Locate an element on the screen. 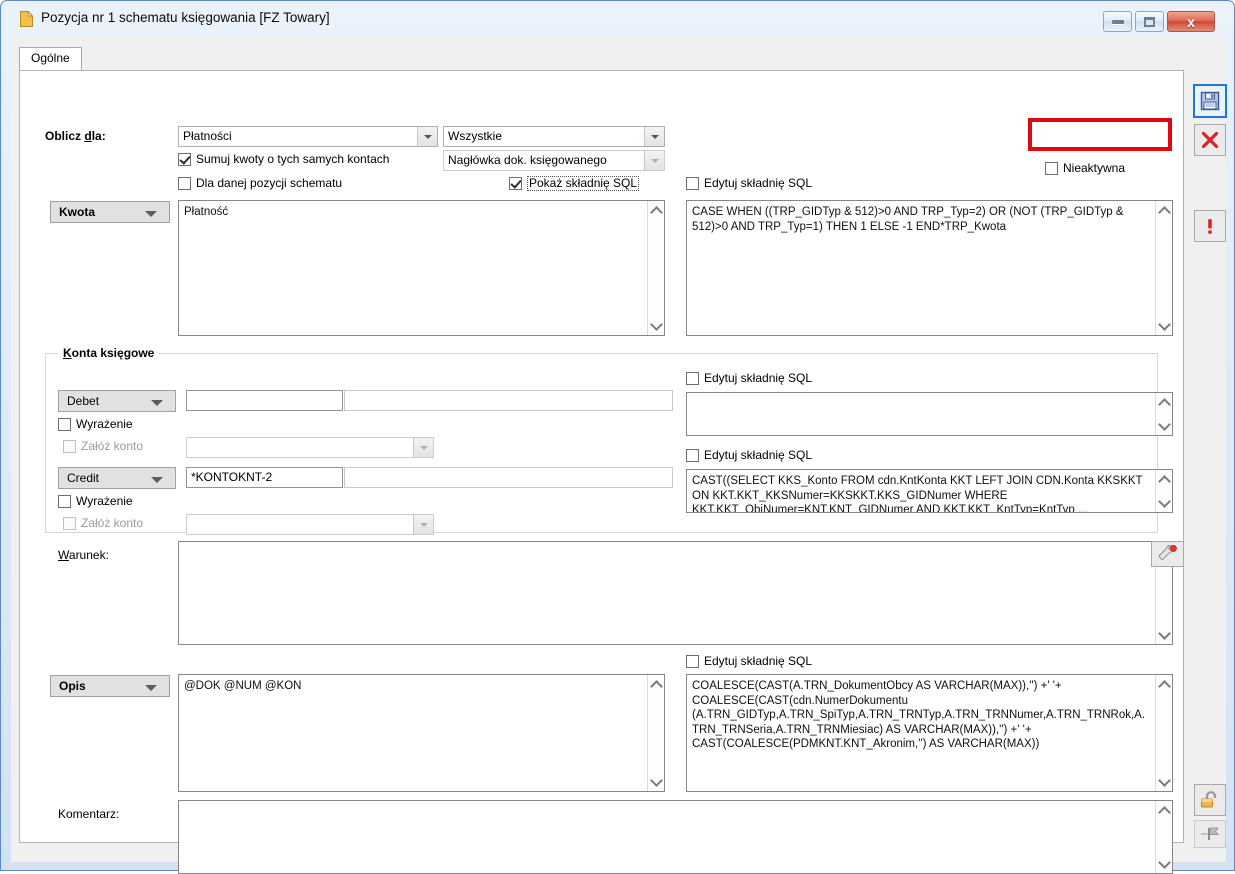 The image size is (1235, 874). input-debet-description is located at coordinates (508, 400).